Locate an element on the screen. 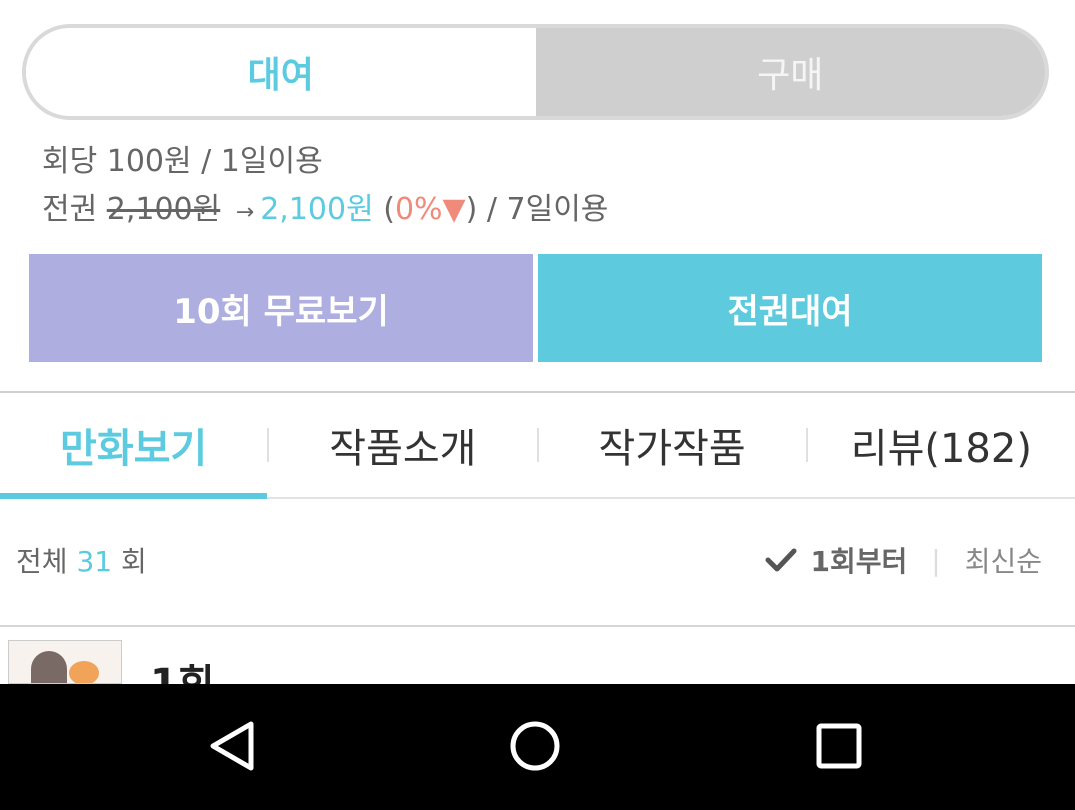 Image resolution: width=1075 pixels, height=810 pixels. home-icon is located at coordinates (535, 746).